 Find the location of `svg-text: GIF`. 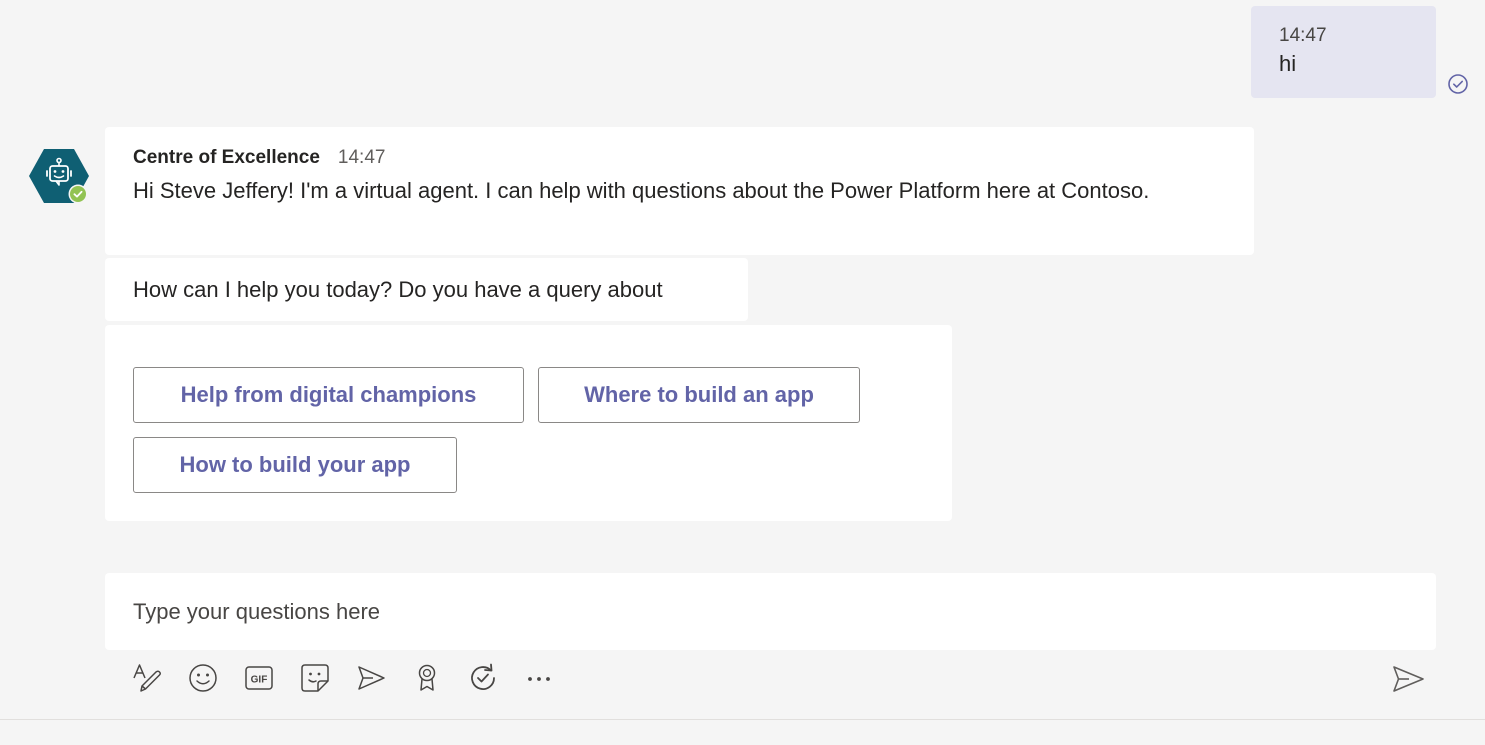

svg-text: GIF is located at coordinates (259, 680).